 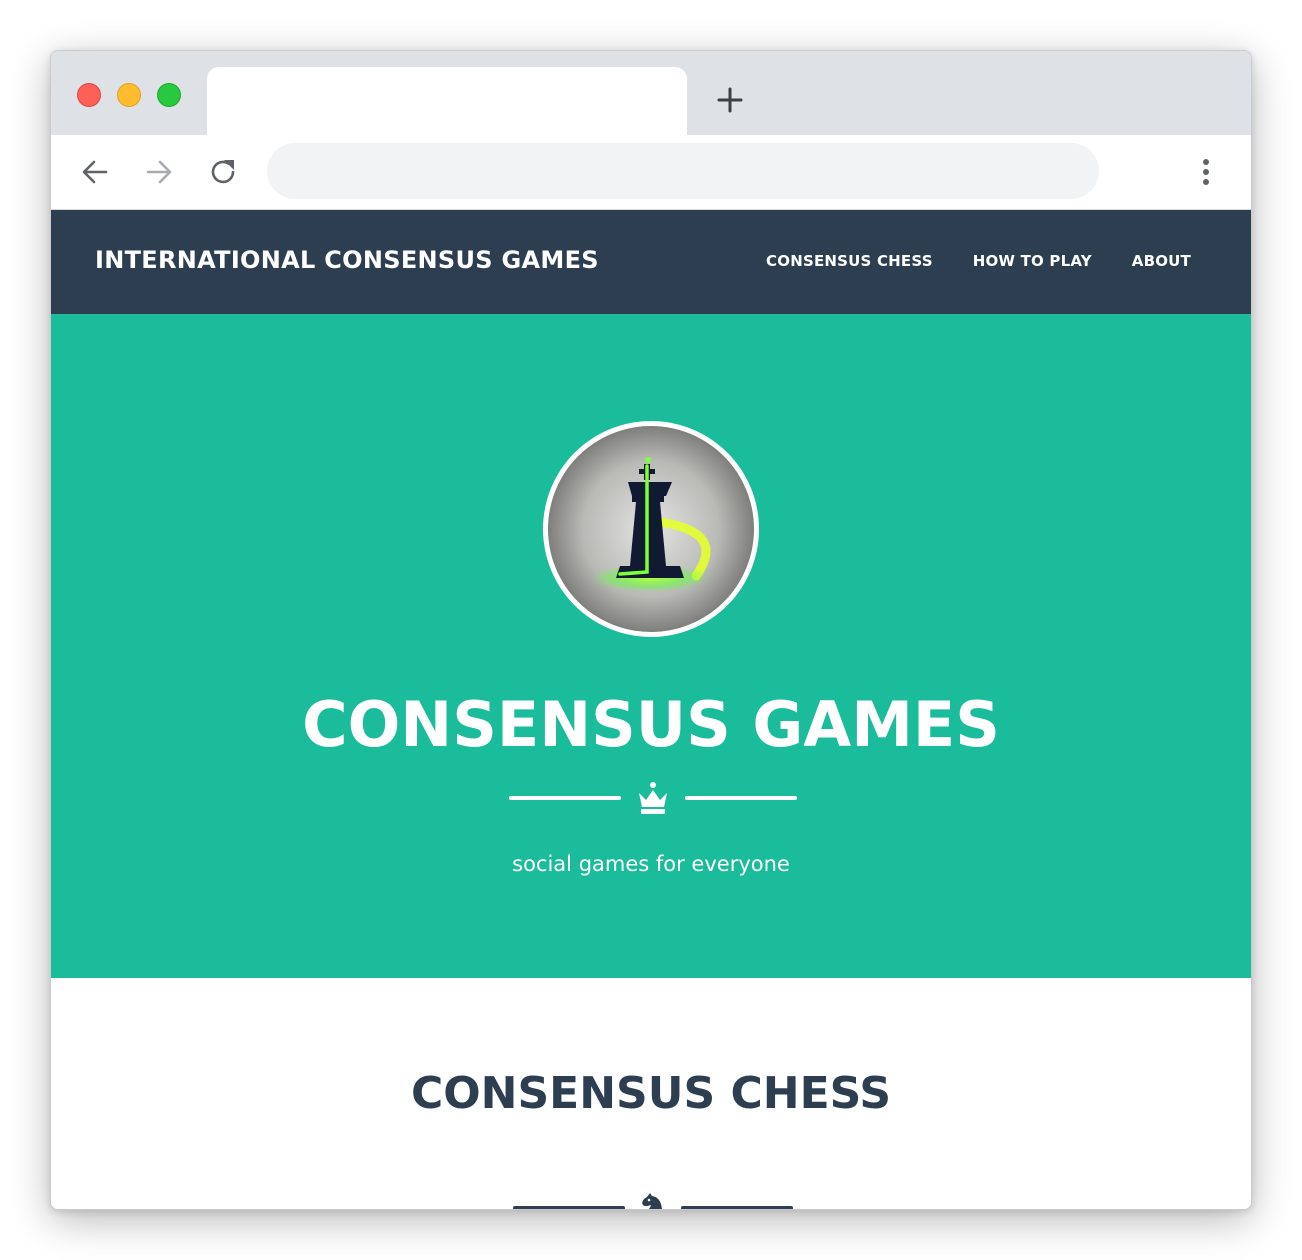 What do you see at coordinates (129, 95) in the screenshot?
I see `minimize-window-button` at bounding box center [129, 95].